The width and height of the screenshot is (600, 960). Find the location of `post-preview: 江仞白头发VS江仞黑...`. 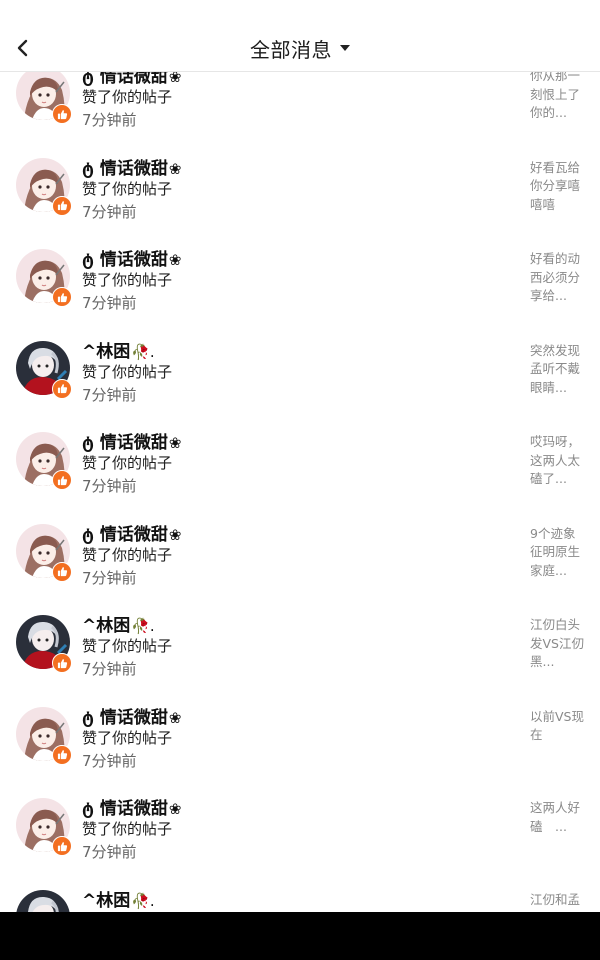

post-preview: 江仞白头发VS江仞黑... is located at coordinates (558, 644).